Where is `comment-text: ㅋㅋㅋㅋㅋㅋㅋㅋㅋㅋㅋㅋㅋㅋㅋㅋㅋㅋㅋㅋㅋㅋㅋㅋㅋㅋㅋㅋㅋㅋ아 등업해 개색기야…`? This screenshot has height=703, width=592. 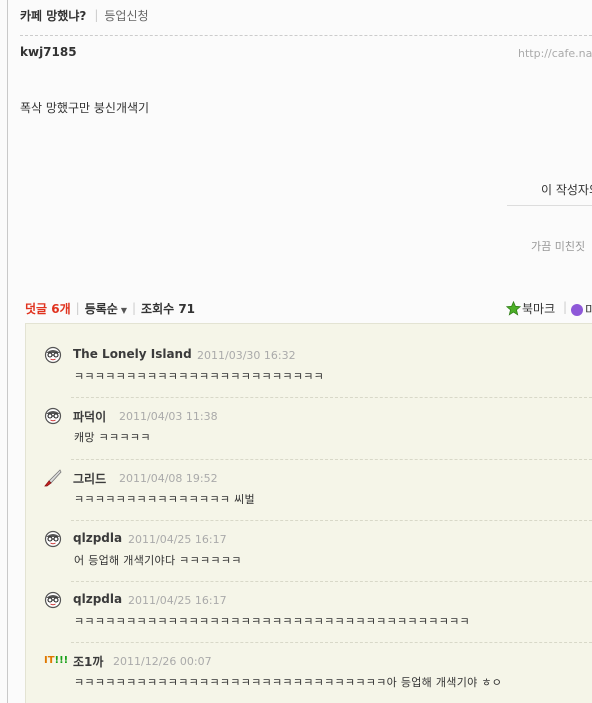 comment-text: ㅋㅋㅋㅋㅋㅋㅋㅋㅋㅋㅋㅋㅋㅋㅋㅋㅋㅋㅋㅋㅋㅋㅋㅋㅋㅋㅋㅋㅋㅋ아 등업해 개색기야… is located at coordinates (288, 682).